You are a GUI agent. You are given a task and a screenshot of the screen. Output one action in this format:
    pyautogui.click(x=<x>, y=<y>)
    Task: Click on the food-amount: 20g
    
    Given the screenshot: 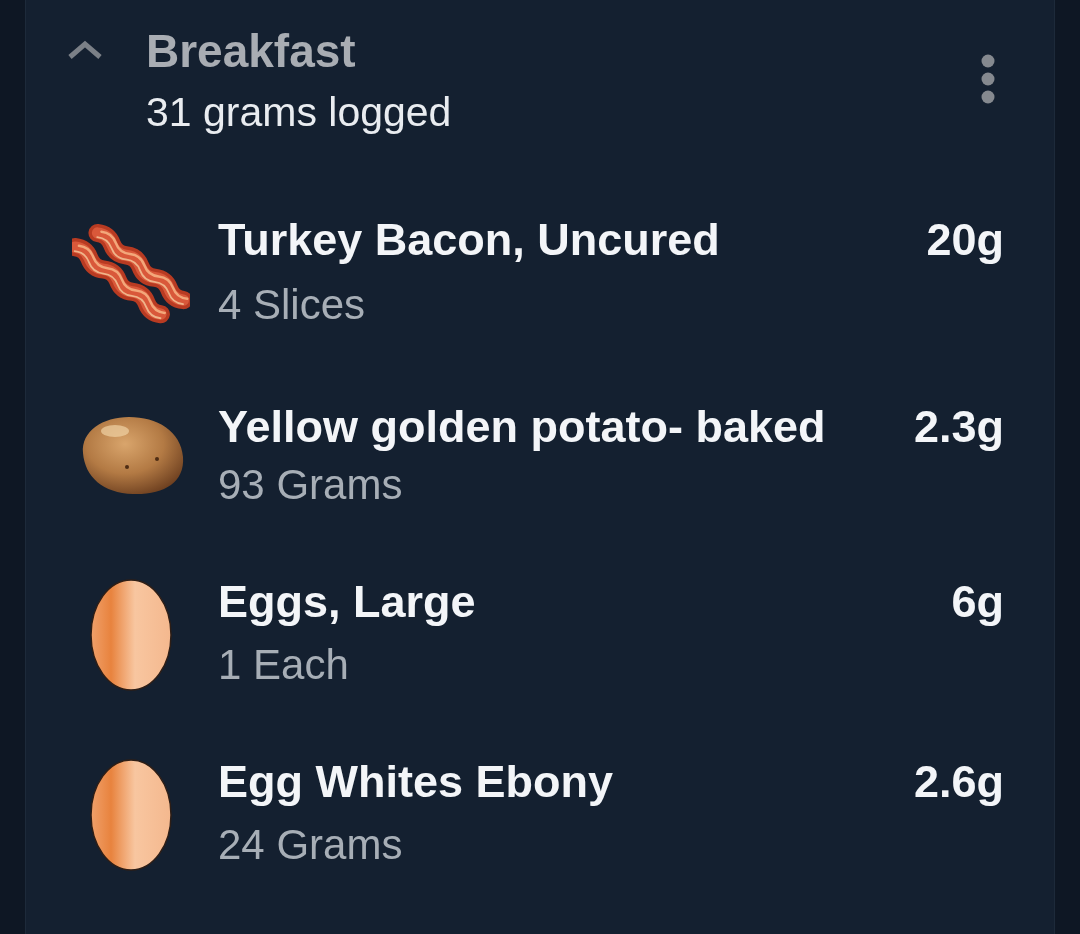 What is the action you would take?
    pyautogui.click(x=965, y=242)
    